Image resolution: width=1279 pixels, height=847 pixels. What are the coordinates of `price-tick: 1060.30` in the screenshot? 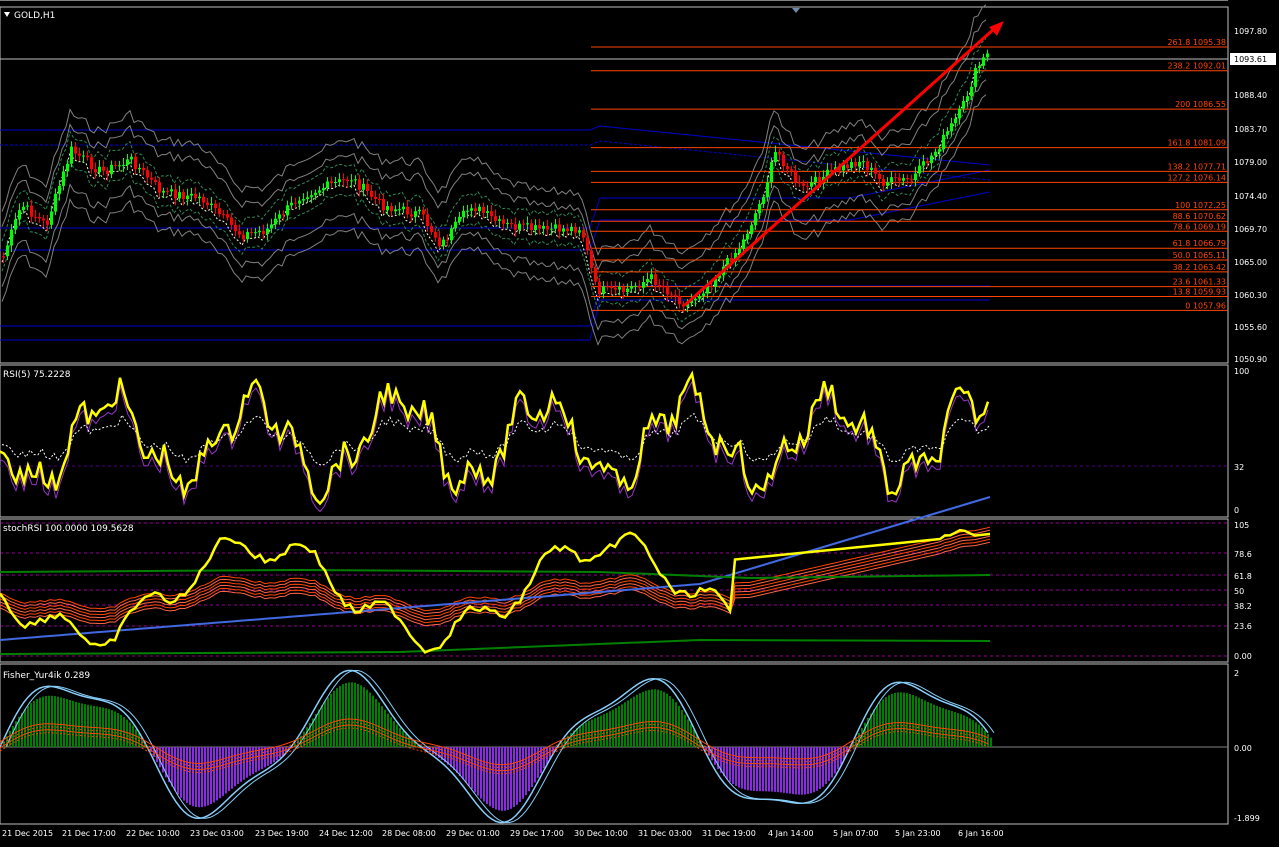 It's located at (1250, 295).